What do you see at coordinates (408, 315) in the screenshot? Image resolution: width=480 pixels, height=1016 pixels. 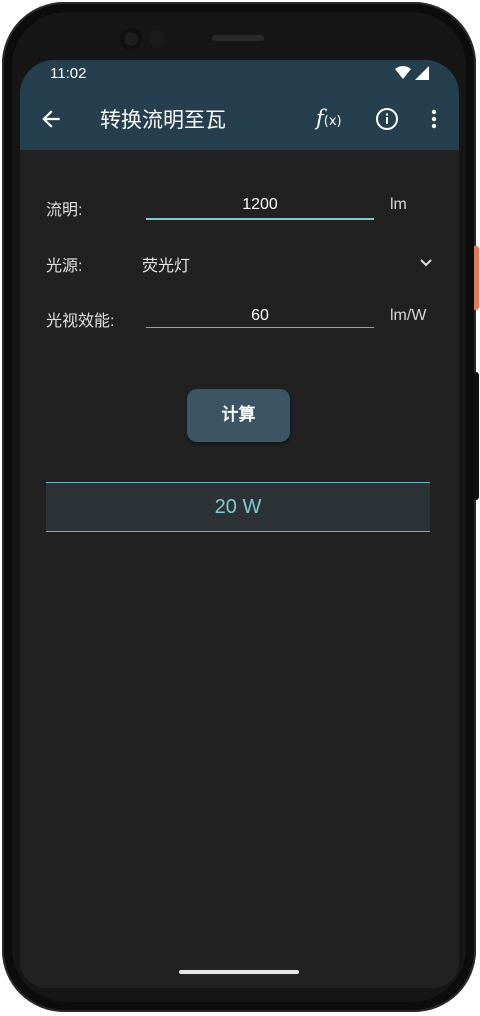 I see `efficacy-unit: lm/W` at bounding box center [408, 315].